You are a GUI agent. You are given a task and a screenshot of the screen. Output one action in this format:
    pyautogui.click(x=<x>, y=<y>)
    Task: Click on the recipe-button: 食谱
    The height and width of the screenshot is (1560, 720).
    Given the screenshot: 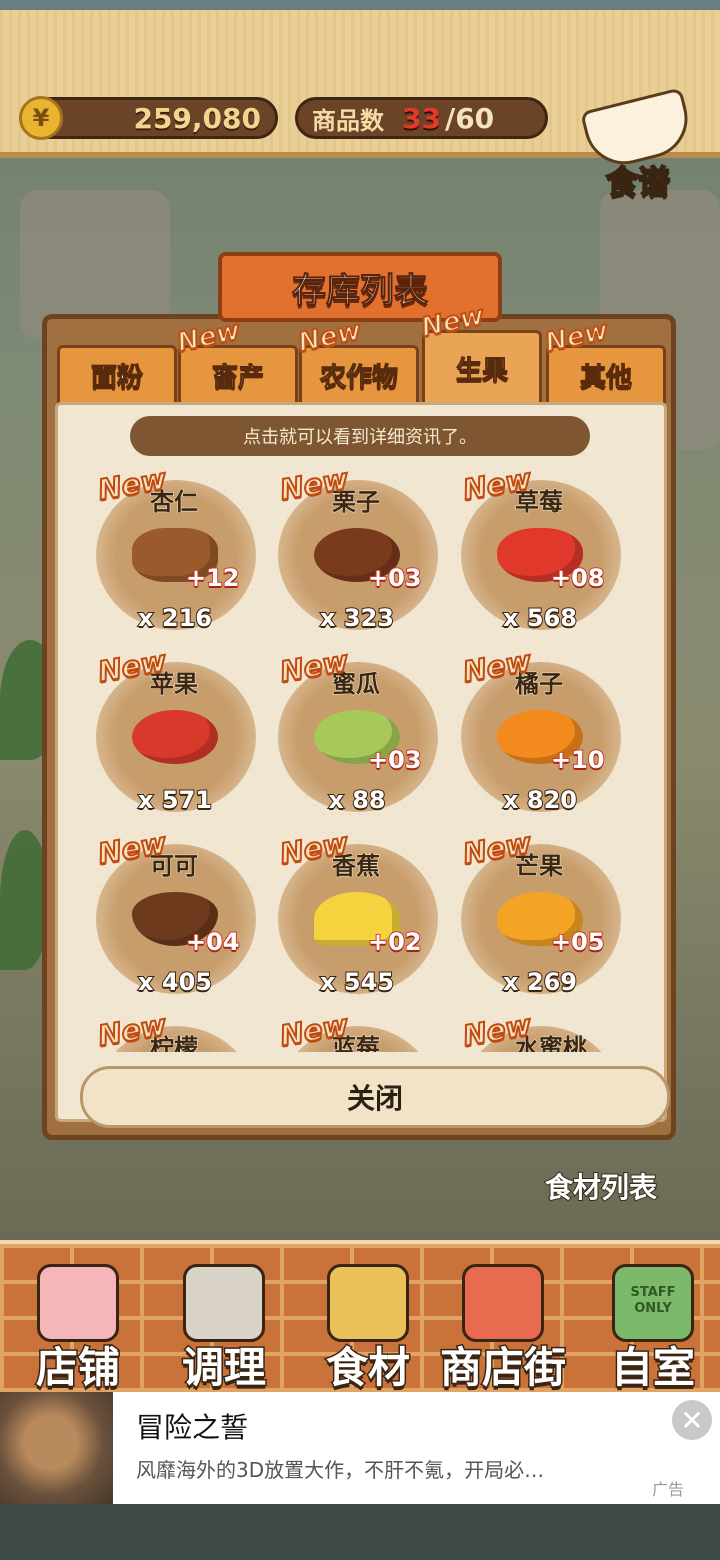 What is the action you would take?
    pyautogui.click(x=637, y=144)
    